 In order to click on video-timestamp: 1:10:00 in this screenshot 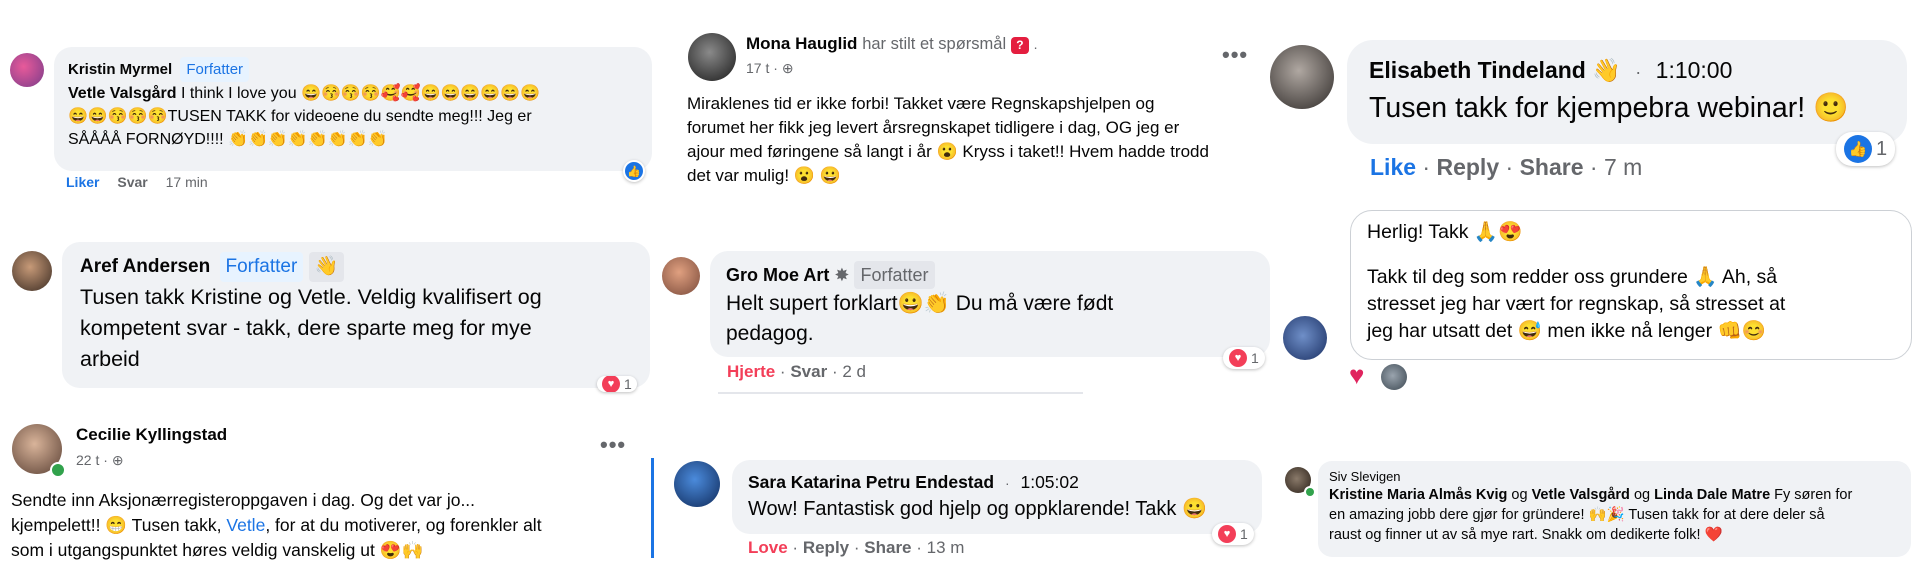, I will do `click(1694, 70)`.